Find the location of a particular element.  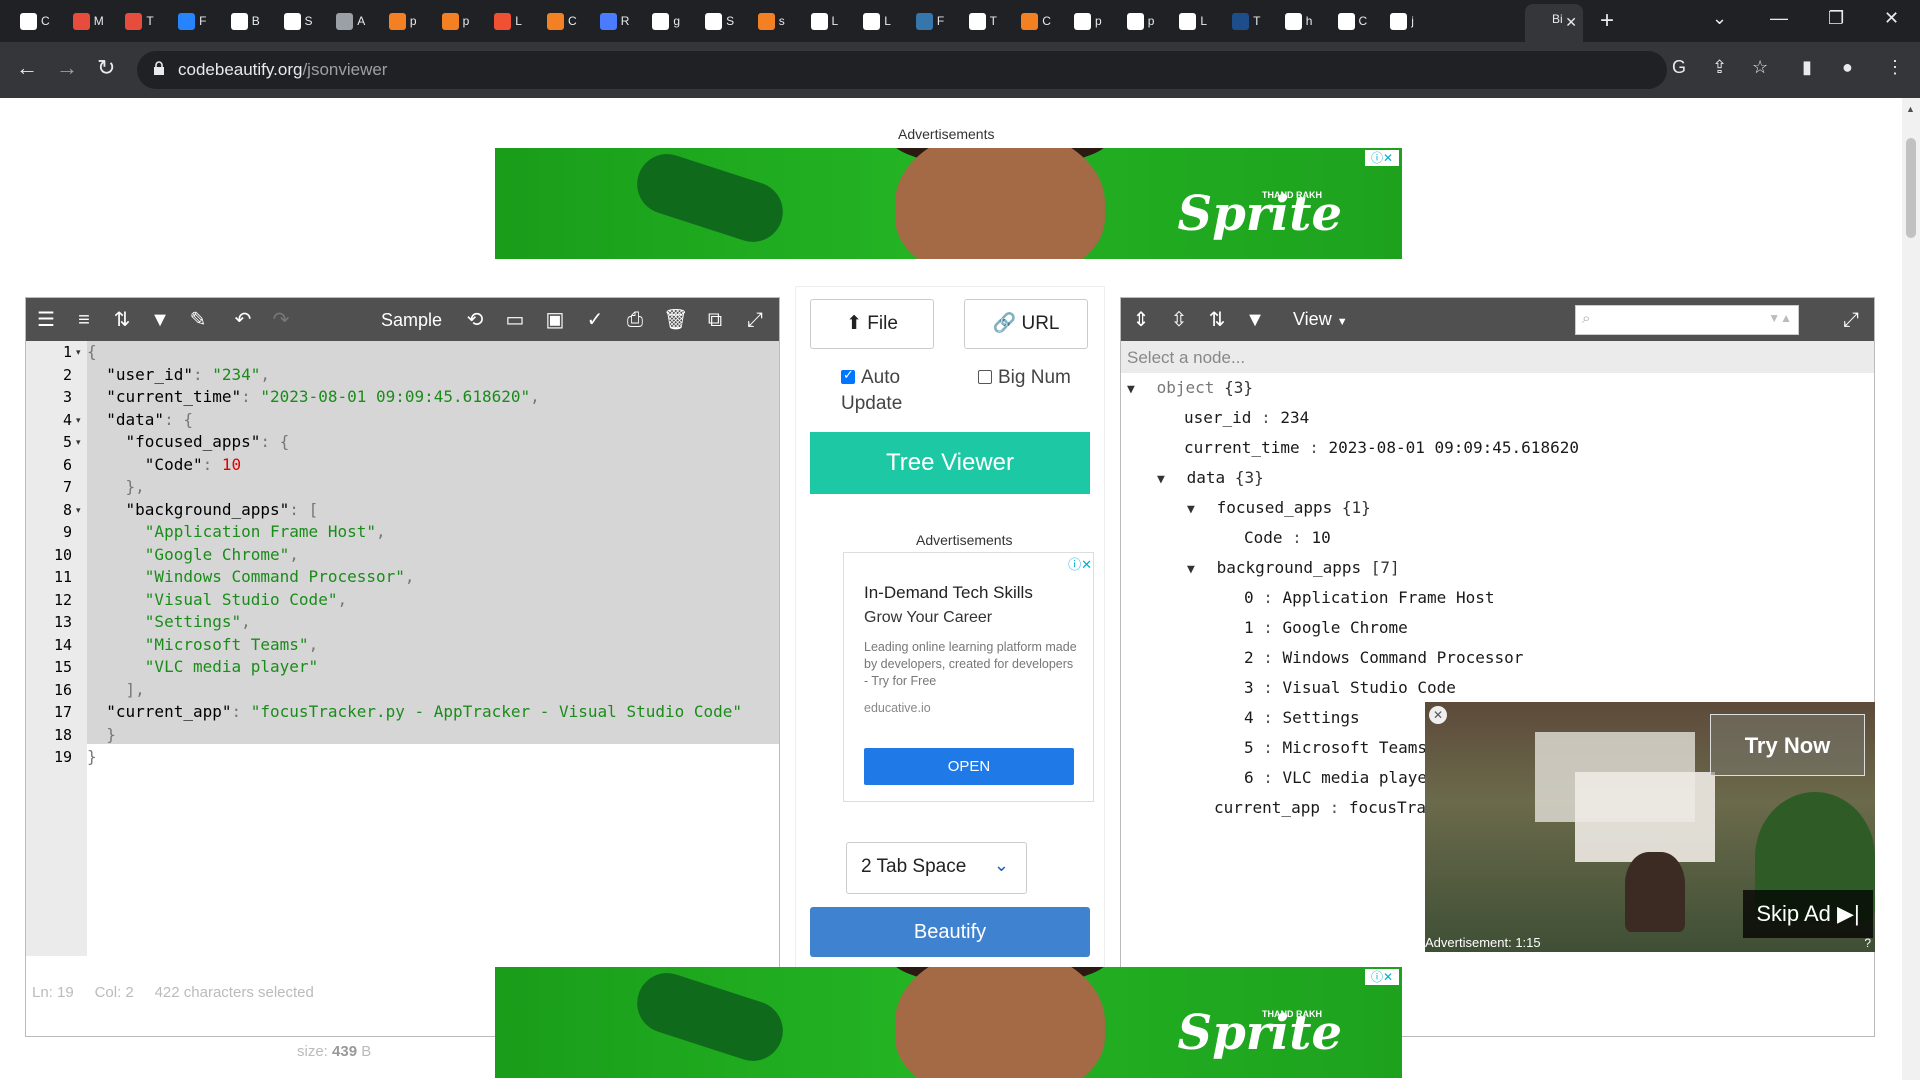

side-panel-icon: ▮ is located at coordinates (1807, 67).